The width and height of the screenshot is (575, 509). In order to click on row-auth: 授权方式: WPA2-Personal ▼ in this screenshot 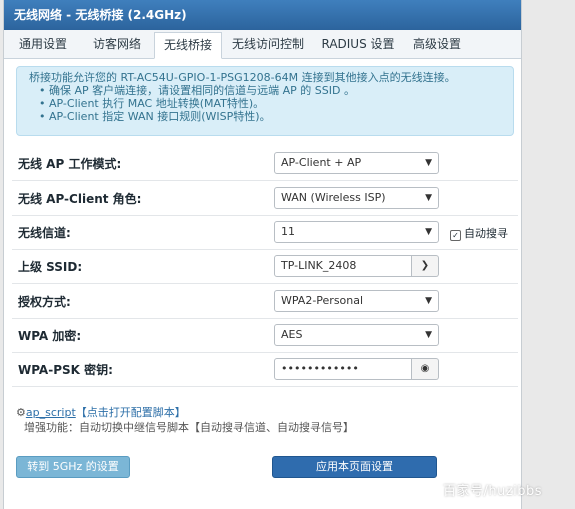, I will do `click(265, 301)`.